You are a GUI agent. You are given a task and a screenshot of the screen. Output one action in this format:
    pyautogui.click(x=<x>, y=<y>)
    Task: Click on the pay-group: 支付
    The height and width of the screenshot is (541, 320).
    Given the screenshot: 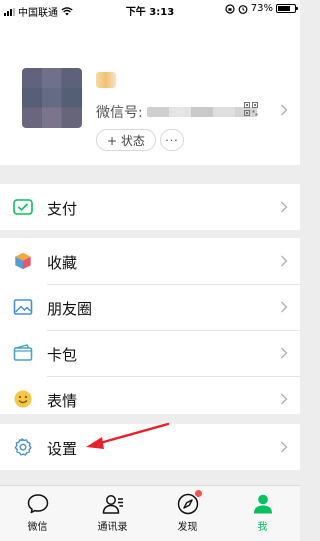 What is the action you would take?
    pyautogui.click(x=150, y=207)
    